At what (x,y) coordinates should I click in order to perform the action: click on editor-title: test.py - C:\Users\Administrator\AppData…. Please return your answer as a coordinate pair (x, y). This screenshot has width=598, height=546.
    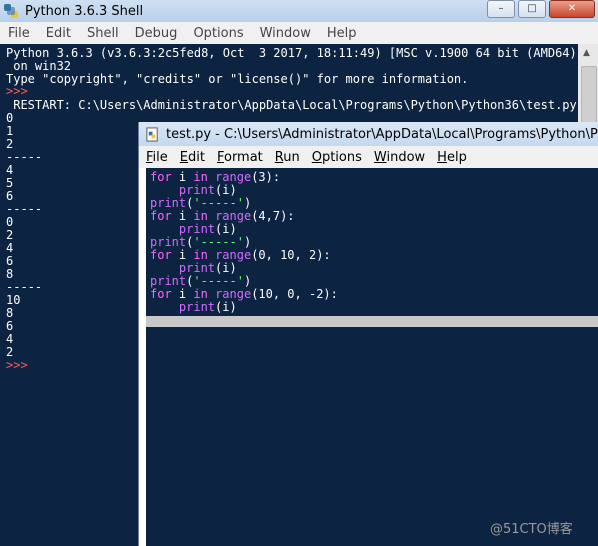
    Looking at the image, I should click on (382, 134).